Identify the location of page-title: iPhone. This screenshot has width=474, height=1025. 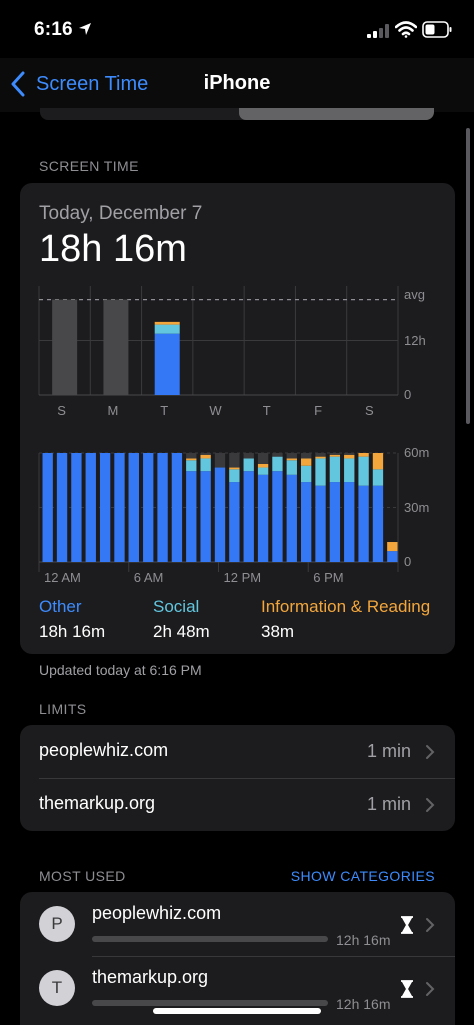
(237, 83).